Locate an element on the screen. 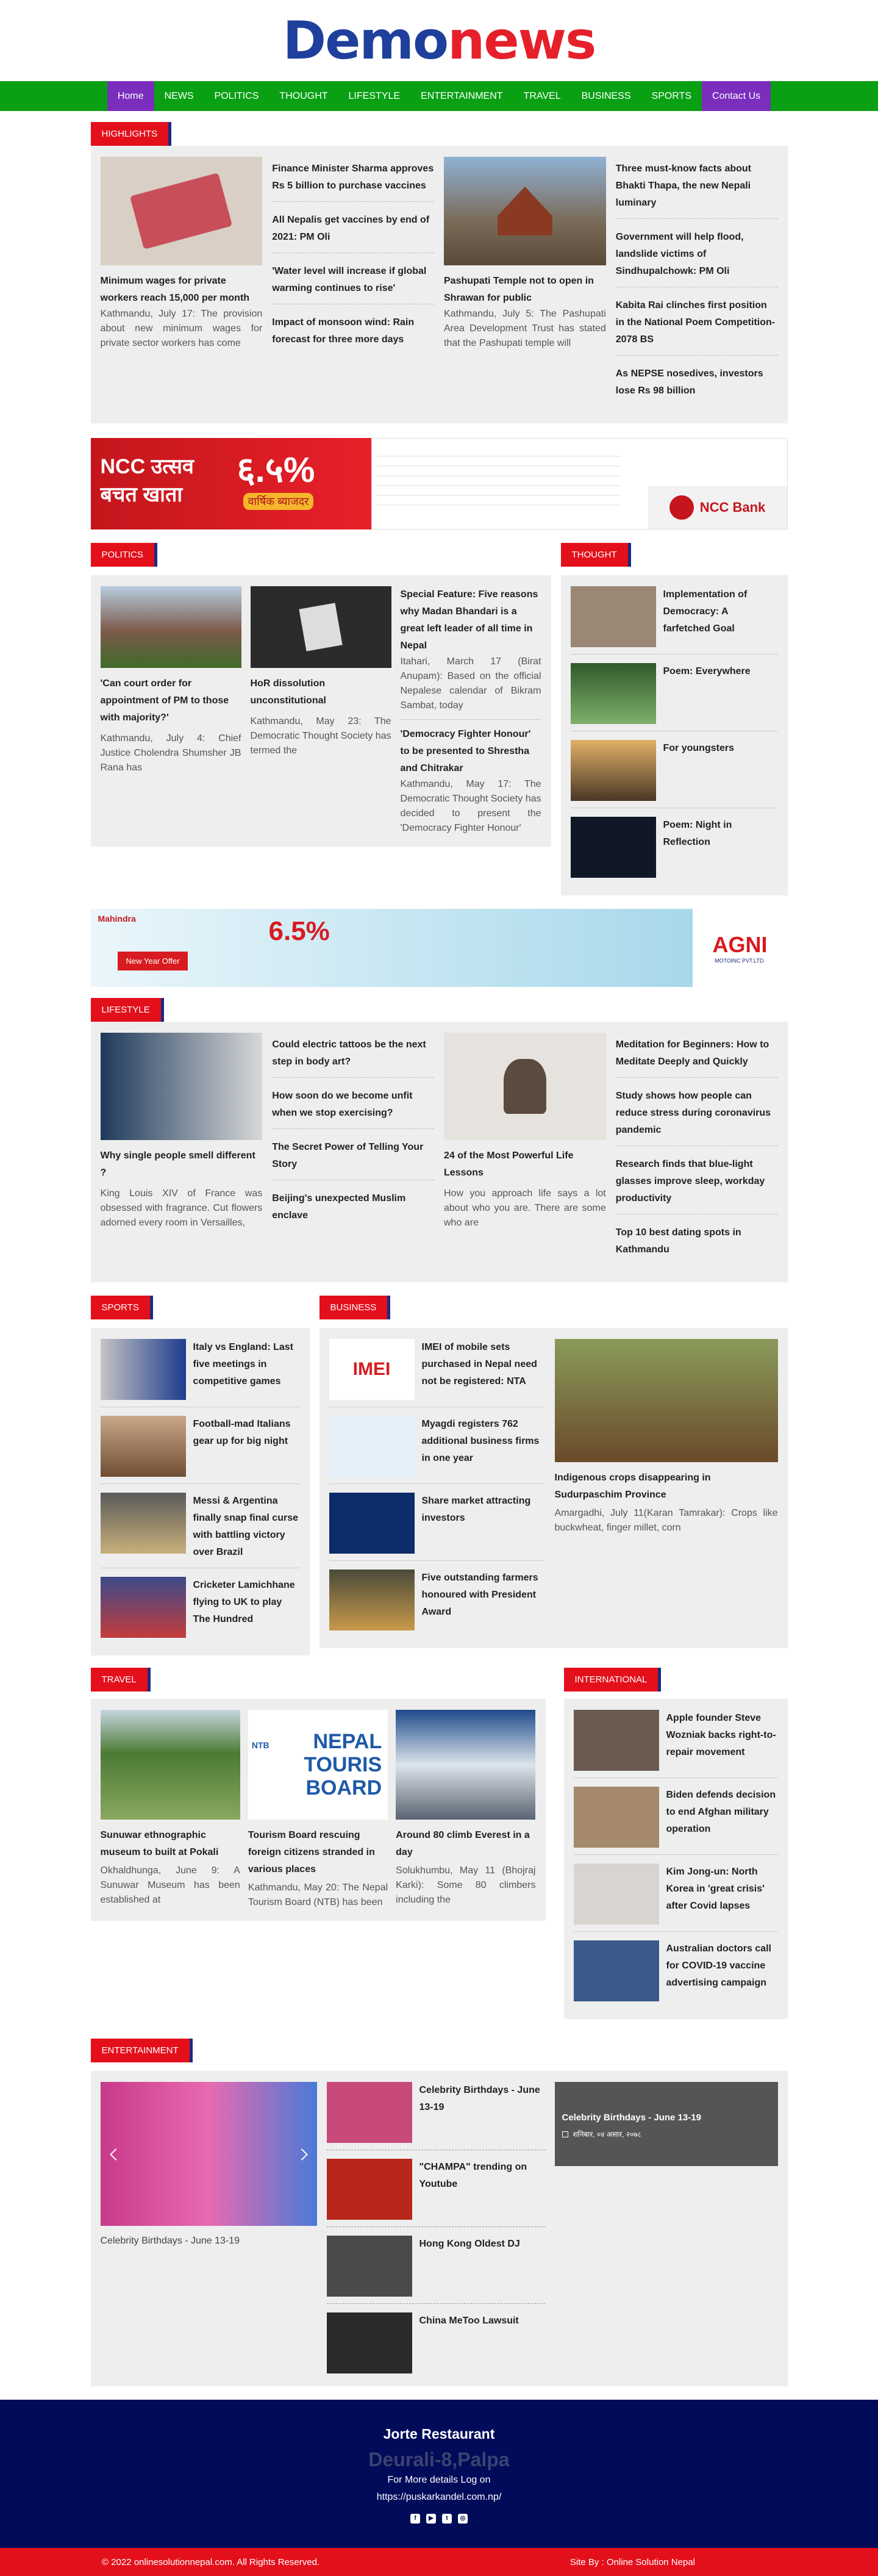  lifestyle-list-item: The Secret Power of Telling Your Story is located at coordinates (353, 1158).